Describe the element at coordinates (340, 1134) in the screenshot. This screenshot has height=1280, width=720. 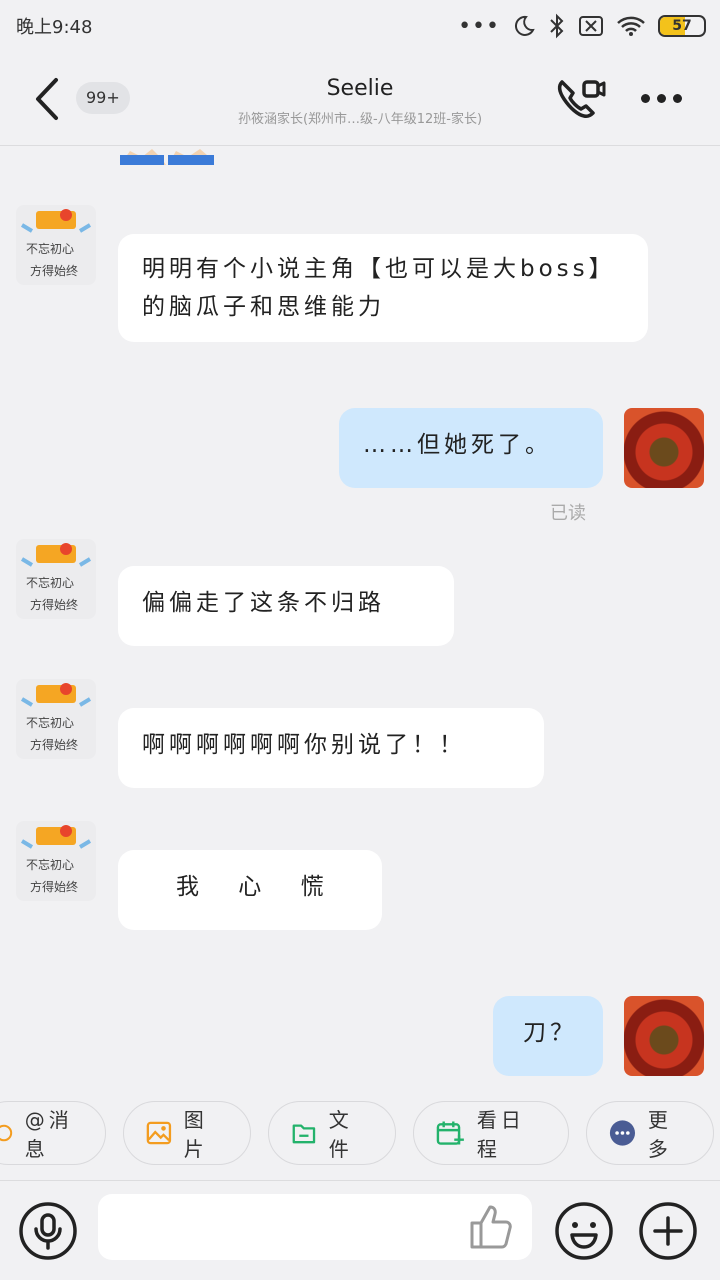
I see `file-label: 文件` at that location.